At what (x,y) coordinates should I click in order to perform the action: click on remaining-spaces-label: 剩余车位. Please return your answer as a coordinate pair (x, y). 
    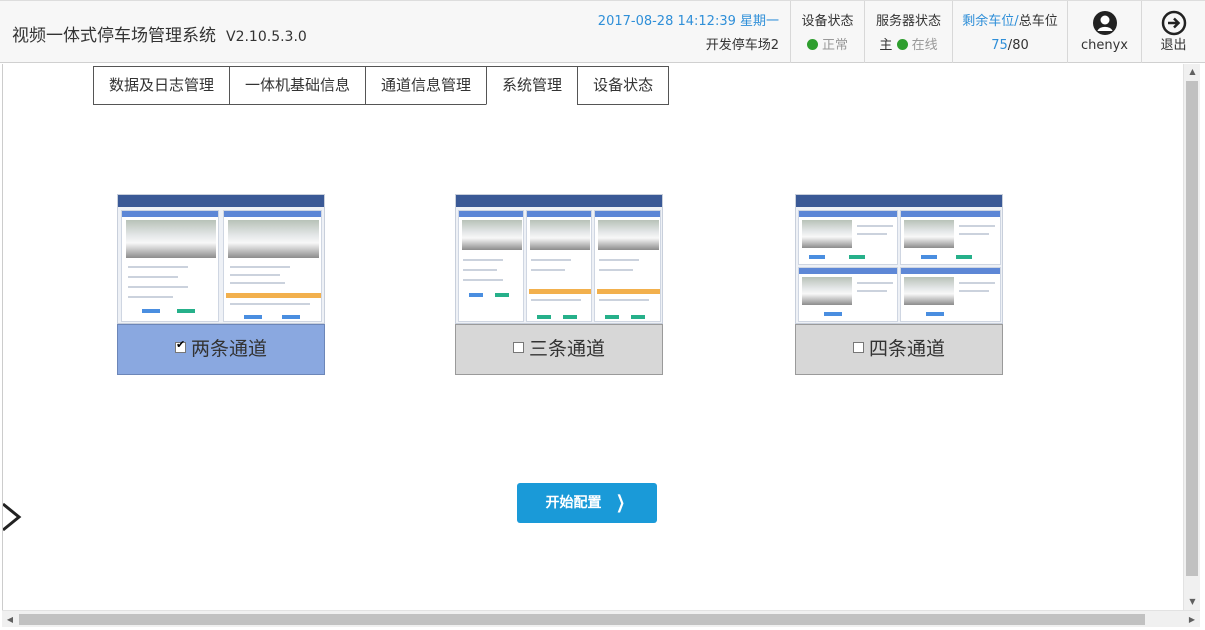
    Looking at the image, I should click on (988, 21).